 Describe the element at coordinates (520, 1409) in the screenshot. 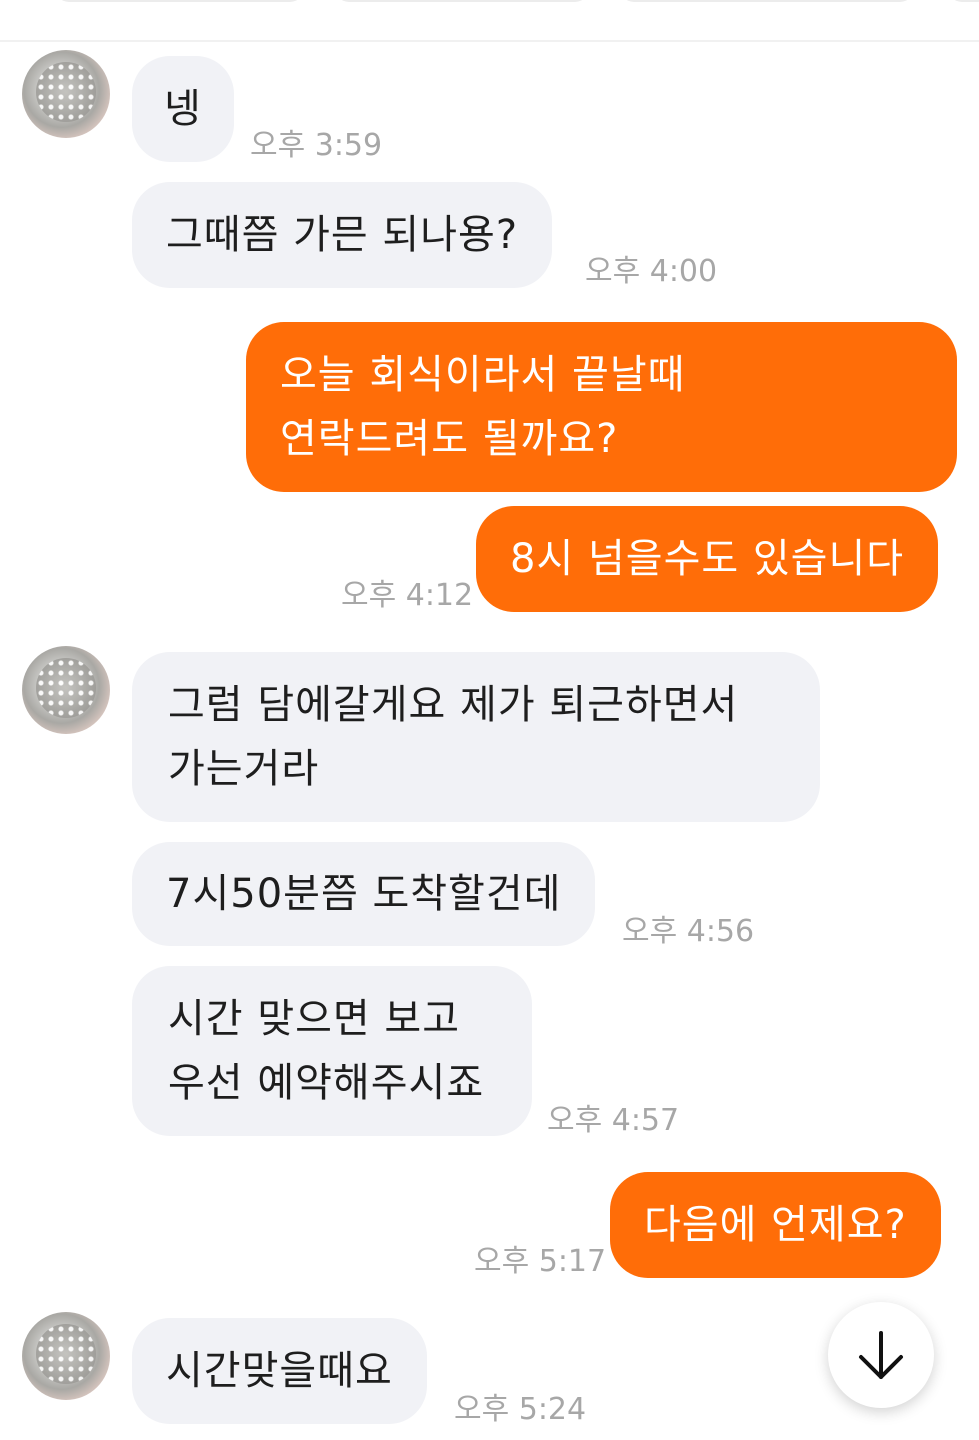

I see `message-time: 오후 5:24` at that location.